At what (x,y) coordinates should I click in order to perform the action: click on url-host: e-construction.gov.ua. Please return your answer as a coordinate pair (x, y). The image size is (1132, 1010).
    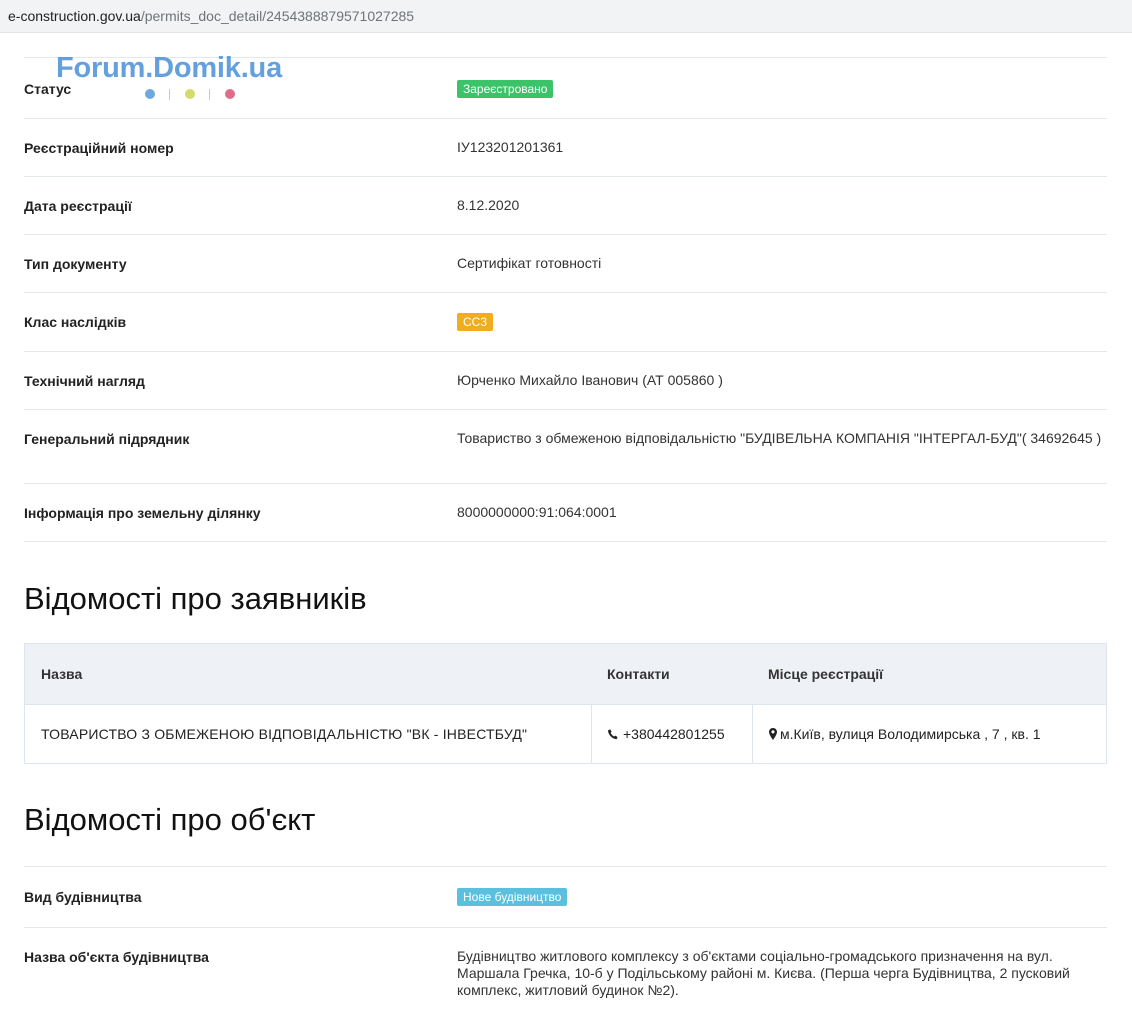
    Looking at the image, I should click on (74, 16).